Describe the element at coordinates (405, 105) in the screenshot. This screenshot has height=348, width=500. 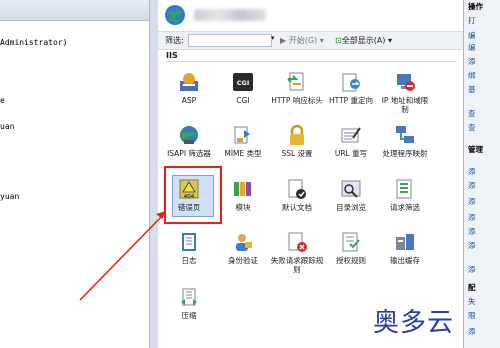
I see `feature-label: IP 地址和域限制` at that location.